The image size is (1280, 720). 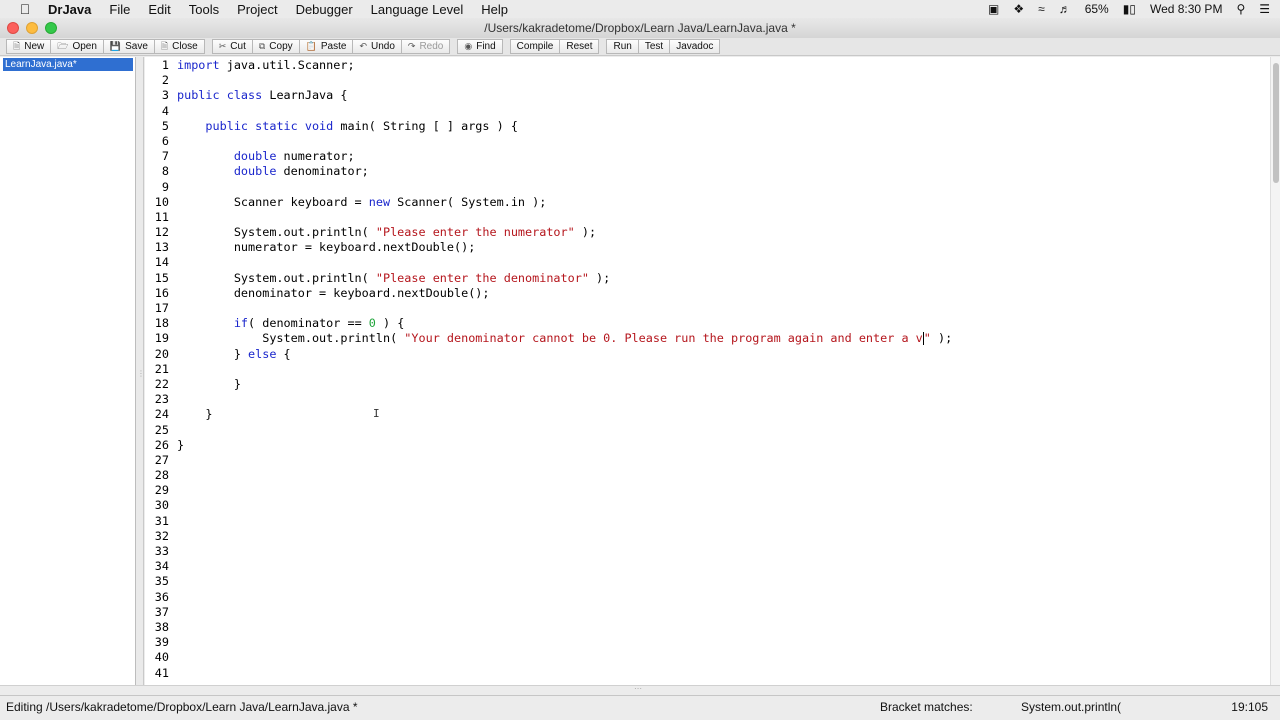 What do you see at coordinates (548, 627) in the screenshot?
I see `code-line: 38` at bounding box center [548, 627].